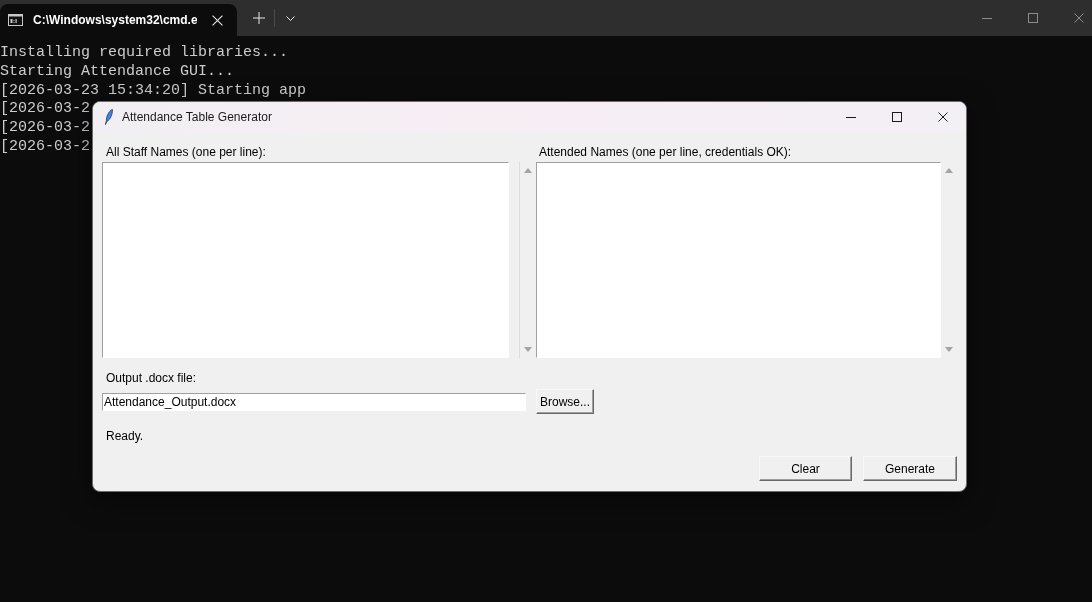 Image resolution: width=1092 pixels, height=602 pixels. Describe the element at coordinates (910, 468) in the screenshot. I see `generate-button: Generate` at that location.